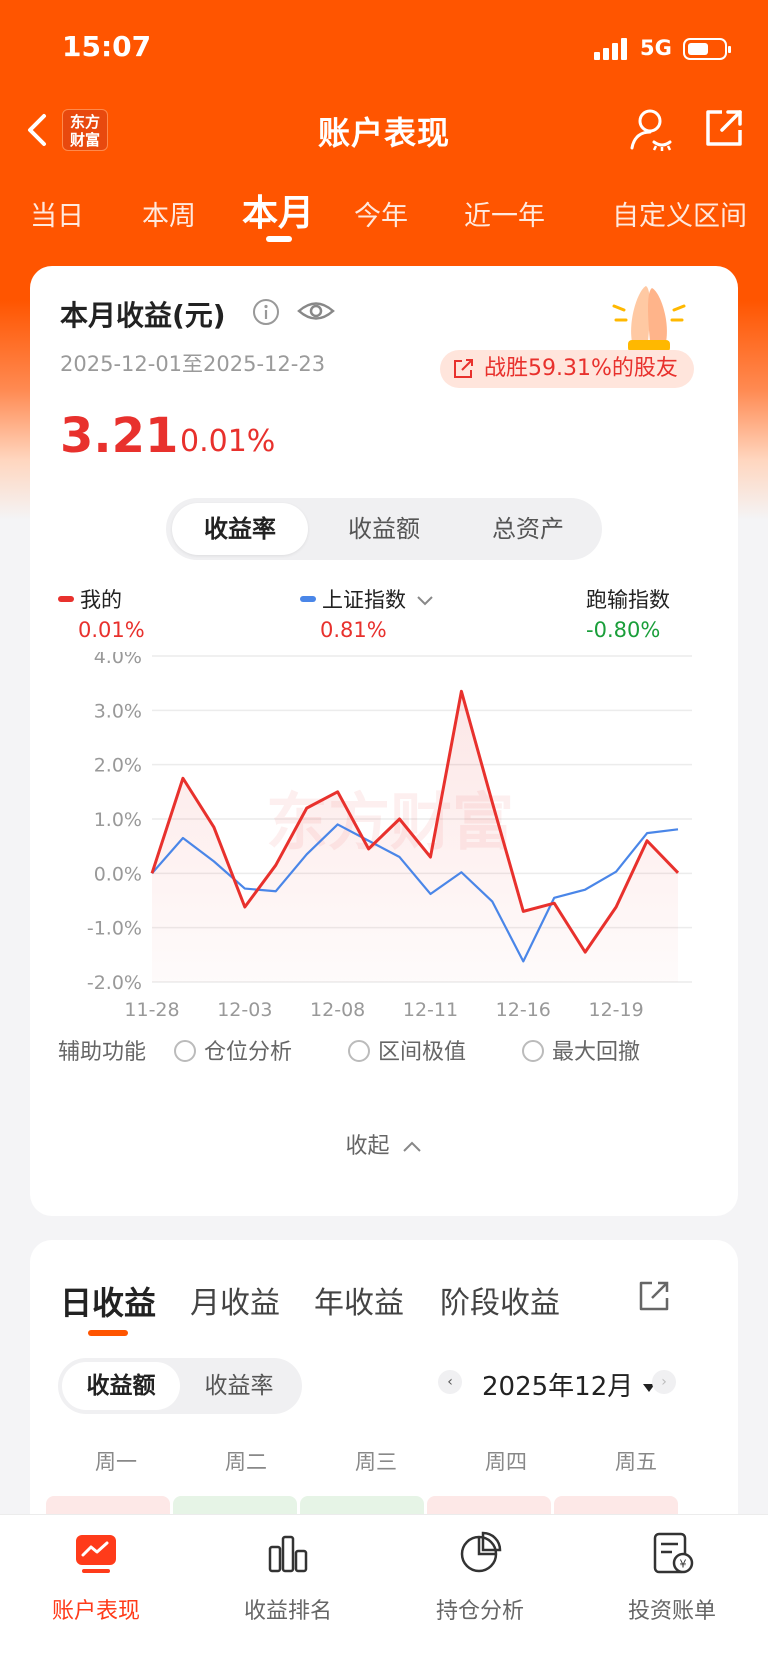 The height and width of the screenshot is (1663, 768). Describe the element at coordinates (463, 368) in the screenshot. I see `share-small-icon` at that location.